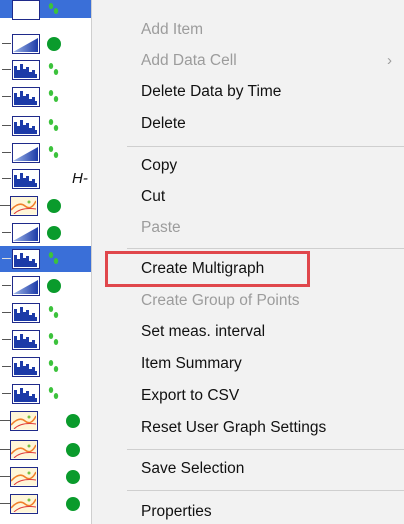 This screenshot has height=524, width=404. I want to click on menu-item-label: Cut, so click(153, 196).